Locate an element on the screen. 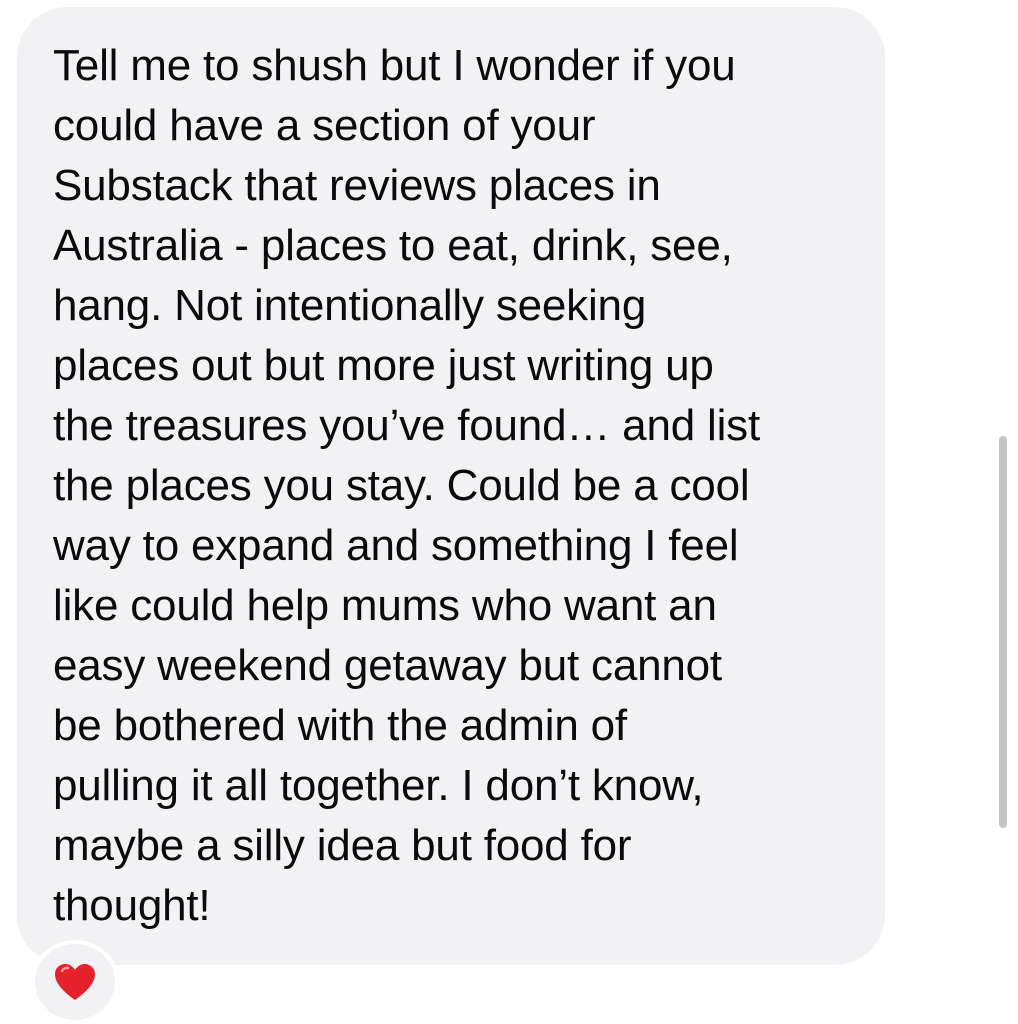 The width and height of the screenshot is (1018, 1024). message-line: thought! is located at coordinates (132, 905).